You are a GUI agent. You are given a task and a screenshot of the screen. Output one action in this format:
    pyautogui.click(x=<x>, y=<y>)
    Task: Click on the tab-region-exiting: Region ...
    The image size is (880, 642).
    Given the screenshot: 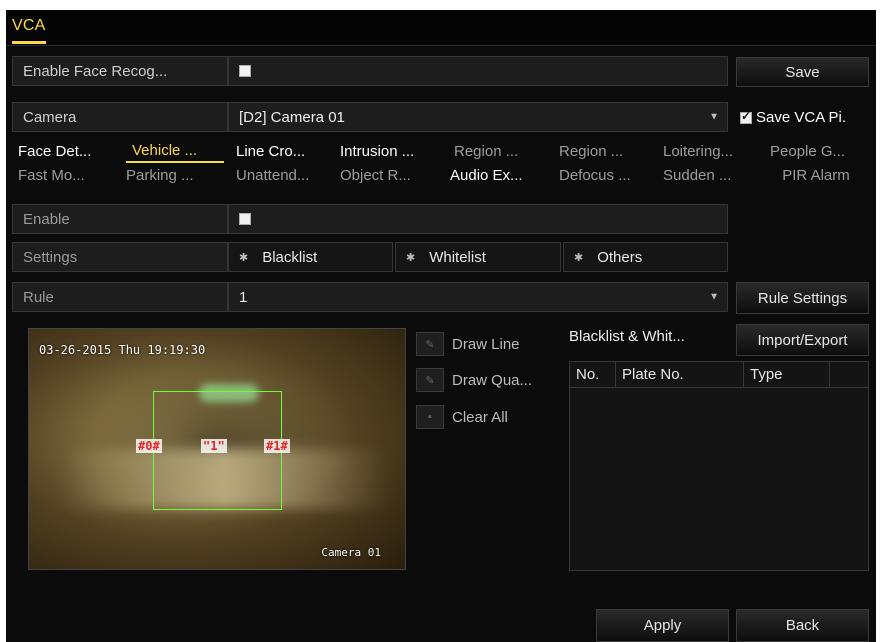 What is the action you would take?
    pyautogui.click(x=603, y=151)
    